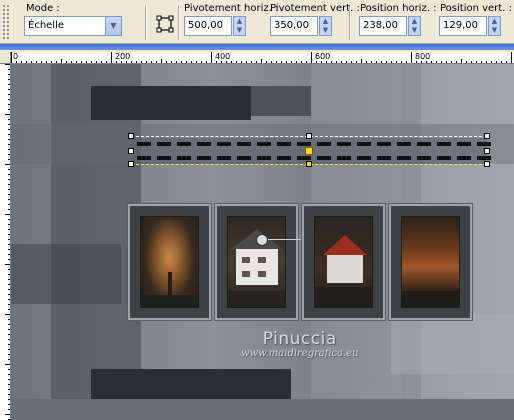 This screenshot has height=420, width=514. I want to click on rotation-handle-icon, so click(262, 240).